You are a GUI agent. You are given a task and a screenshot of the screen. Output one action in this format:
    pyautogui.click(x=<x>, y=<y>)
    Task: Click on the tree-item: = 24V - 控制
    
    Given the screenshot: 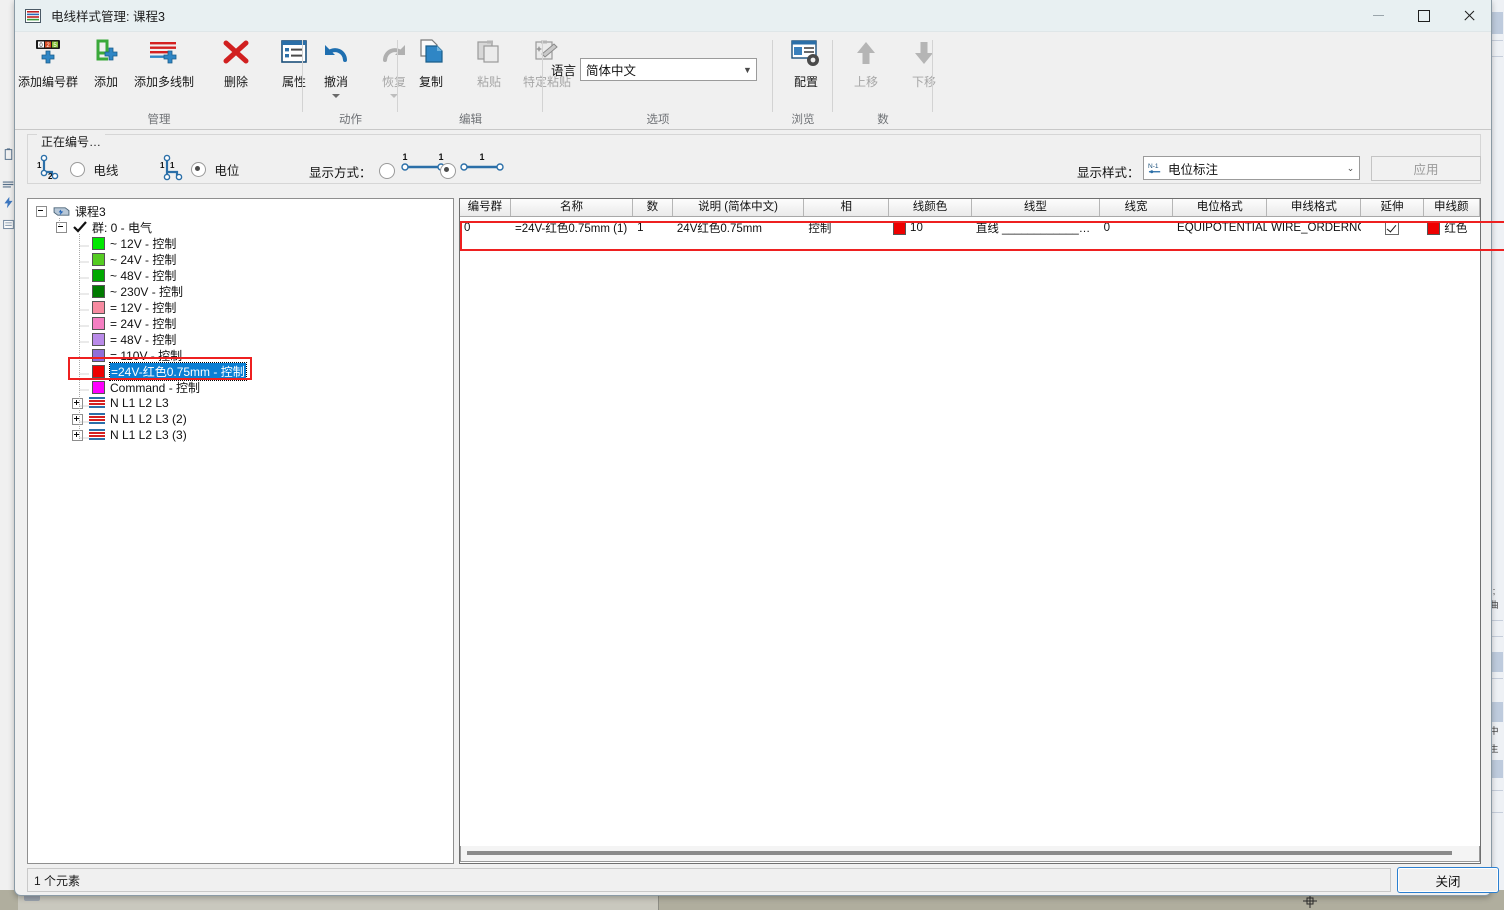 What is the action you would take?
    pyautogui.click(x=244, y=323)
    